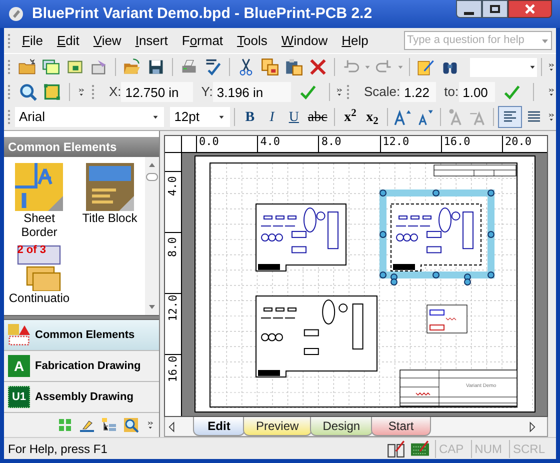 This screenshot has height=463, width=560. Describe the element at coordinates (39, 298) in the screenshot. I see `palette-item-label: Continuatio` at that location.